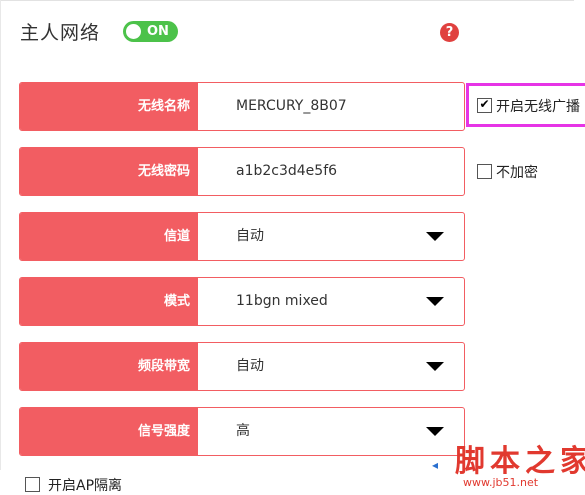 The image size is (585, 495). What do you see at coordinates (158, 31) in the screenshot?
I see `toggle-label: ON` at bounding box center [158, 31].